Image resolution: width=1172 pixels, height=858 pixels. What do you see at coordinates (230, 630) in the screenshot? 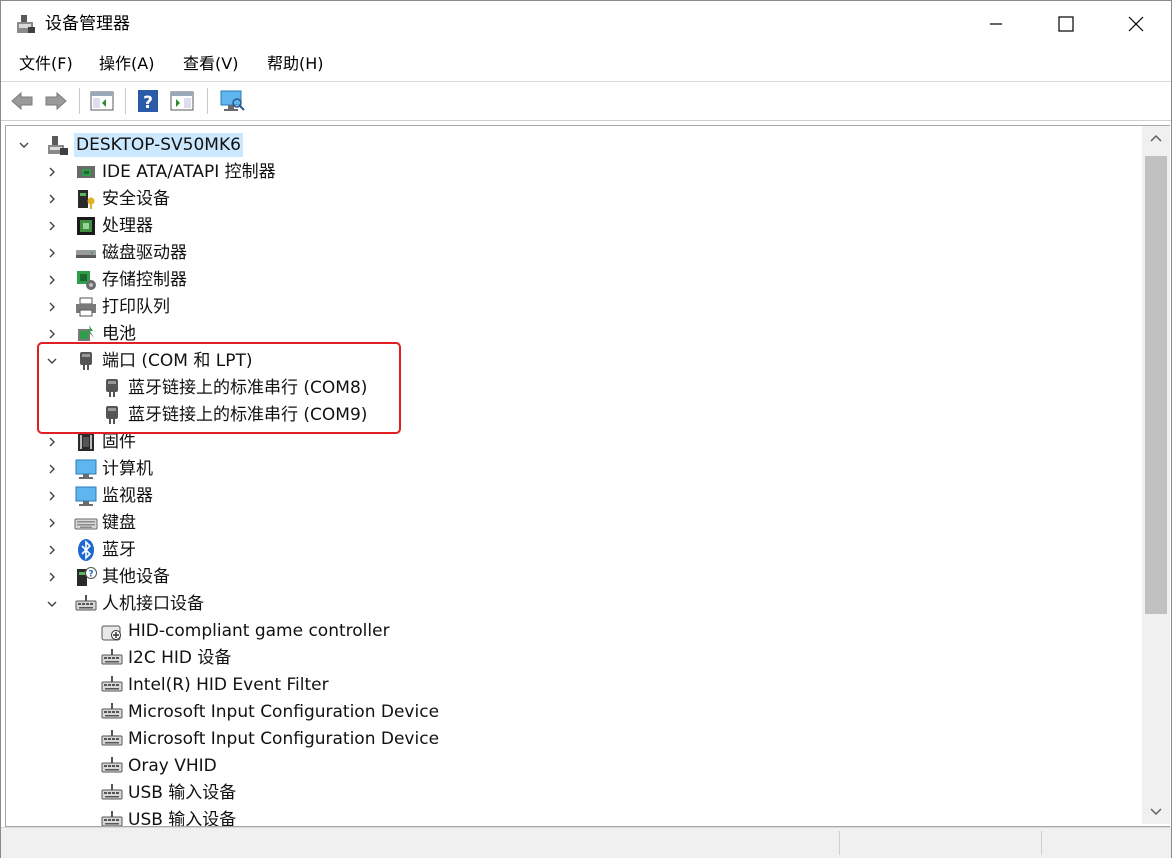
I see `tree-device-item: HID-compliant game controller` at bounding box center [230, 630].